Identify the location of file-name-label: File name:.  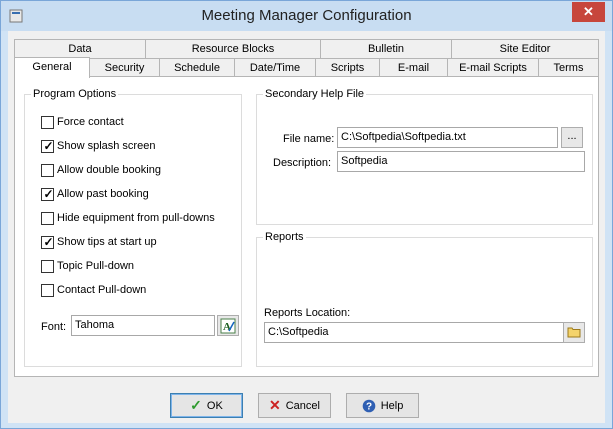
(309, 139).